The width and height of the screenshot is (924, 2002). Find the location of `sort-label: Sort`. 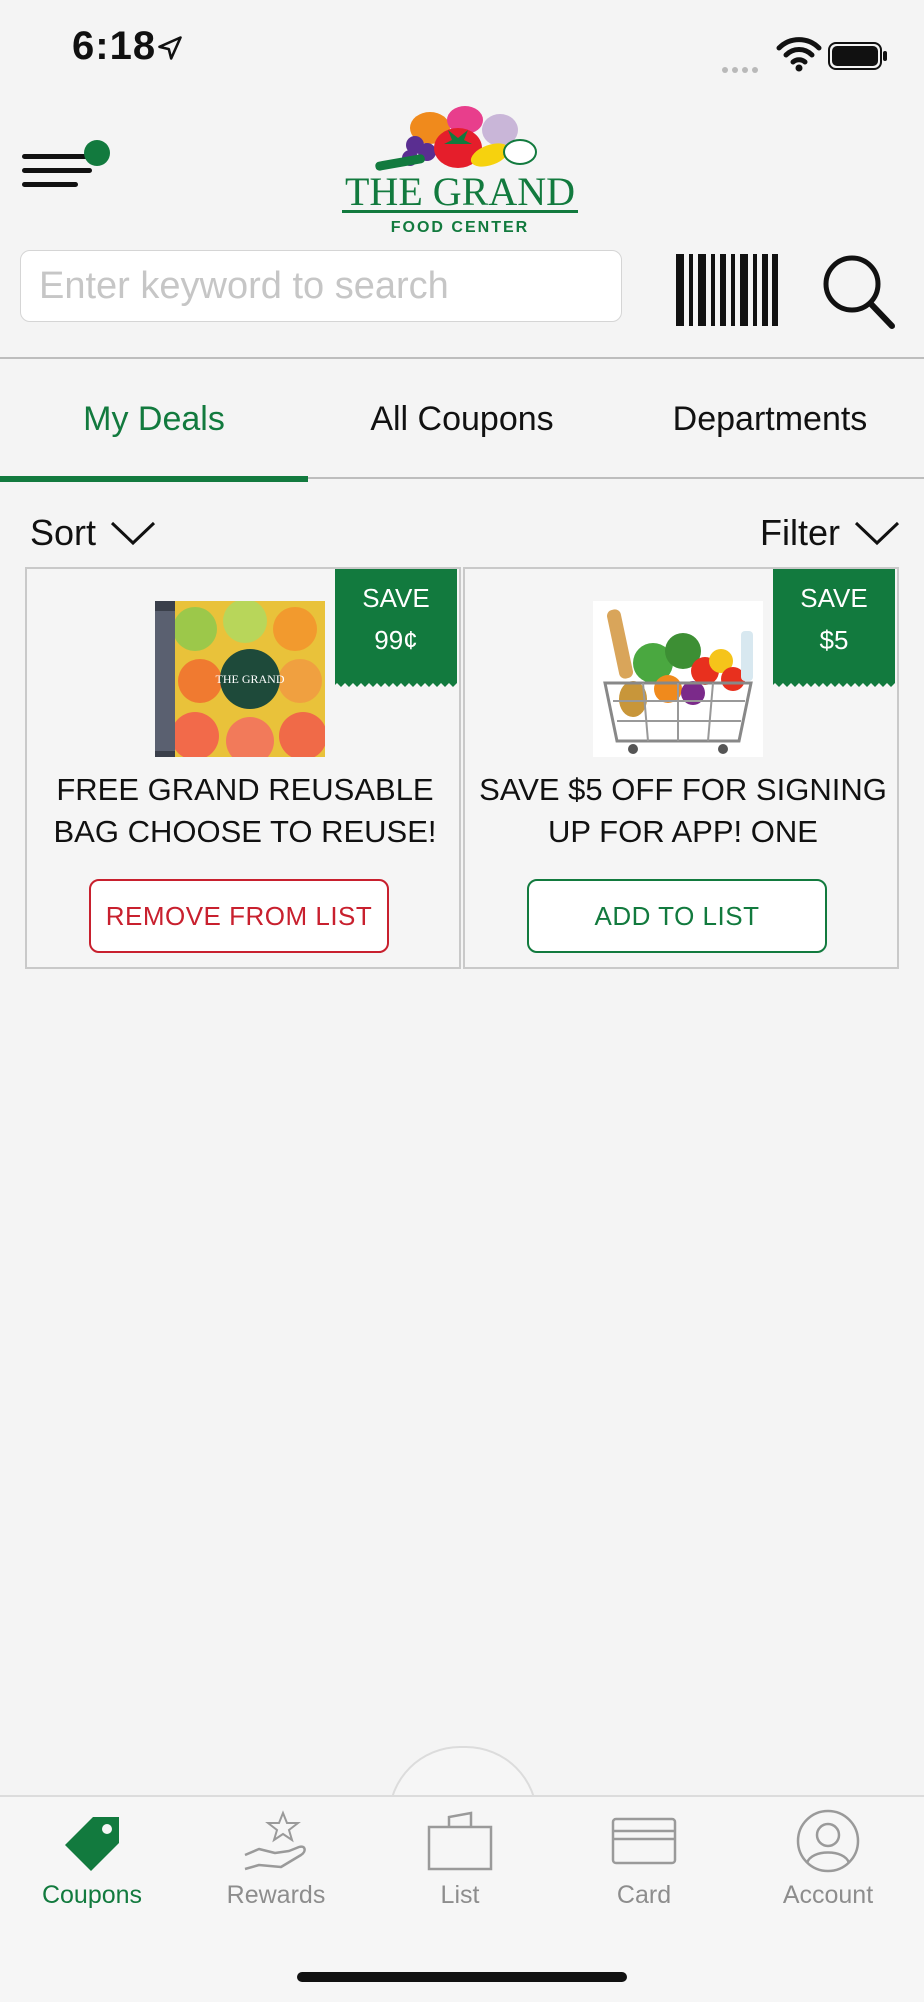

sort-label: Sort is located at coordinates (63, 532).